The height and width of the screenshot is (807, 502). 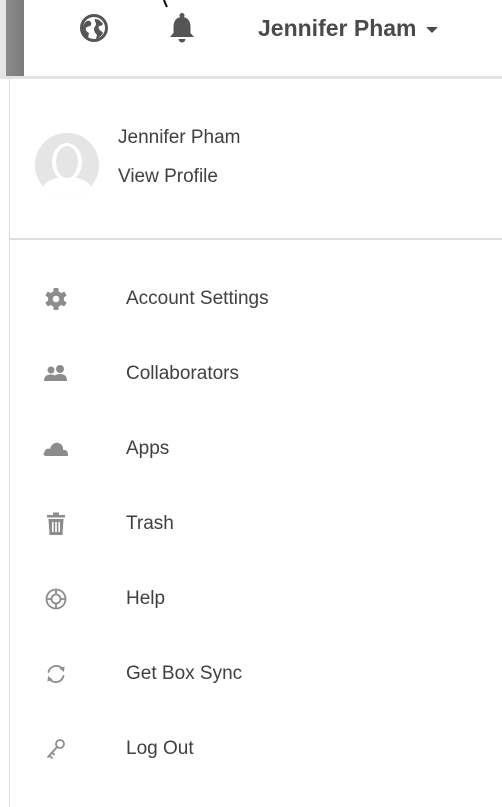 What do you see at coordinates (56, 674) in the screenshot?
I see `sync-icon` at bounding box center [56, 674].